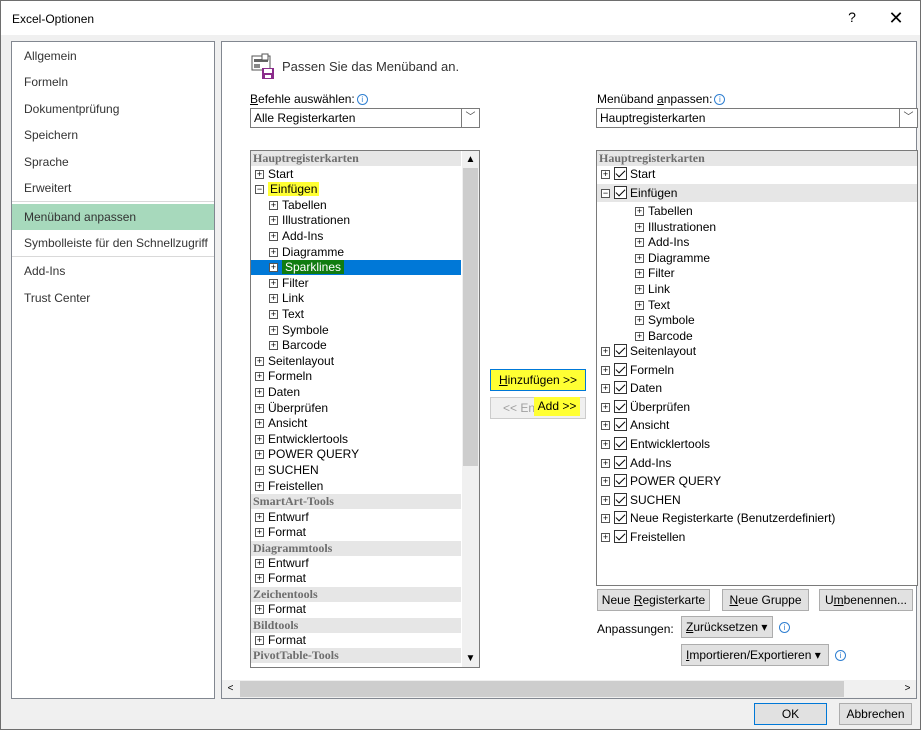 This screenshot has height=730, width=921. Describe the element at coordinates (538, 380) in the screenshot. I see `add-button: Hinzufügen >>` at that location.